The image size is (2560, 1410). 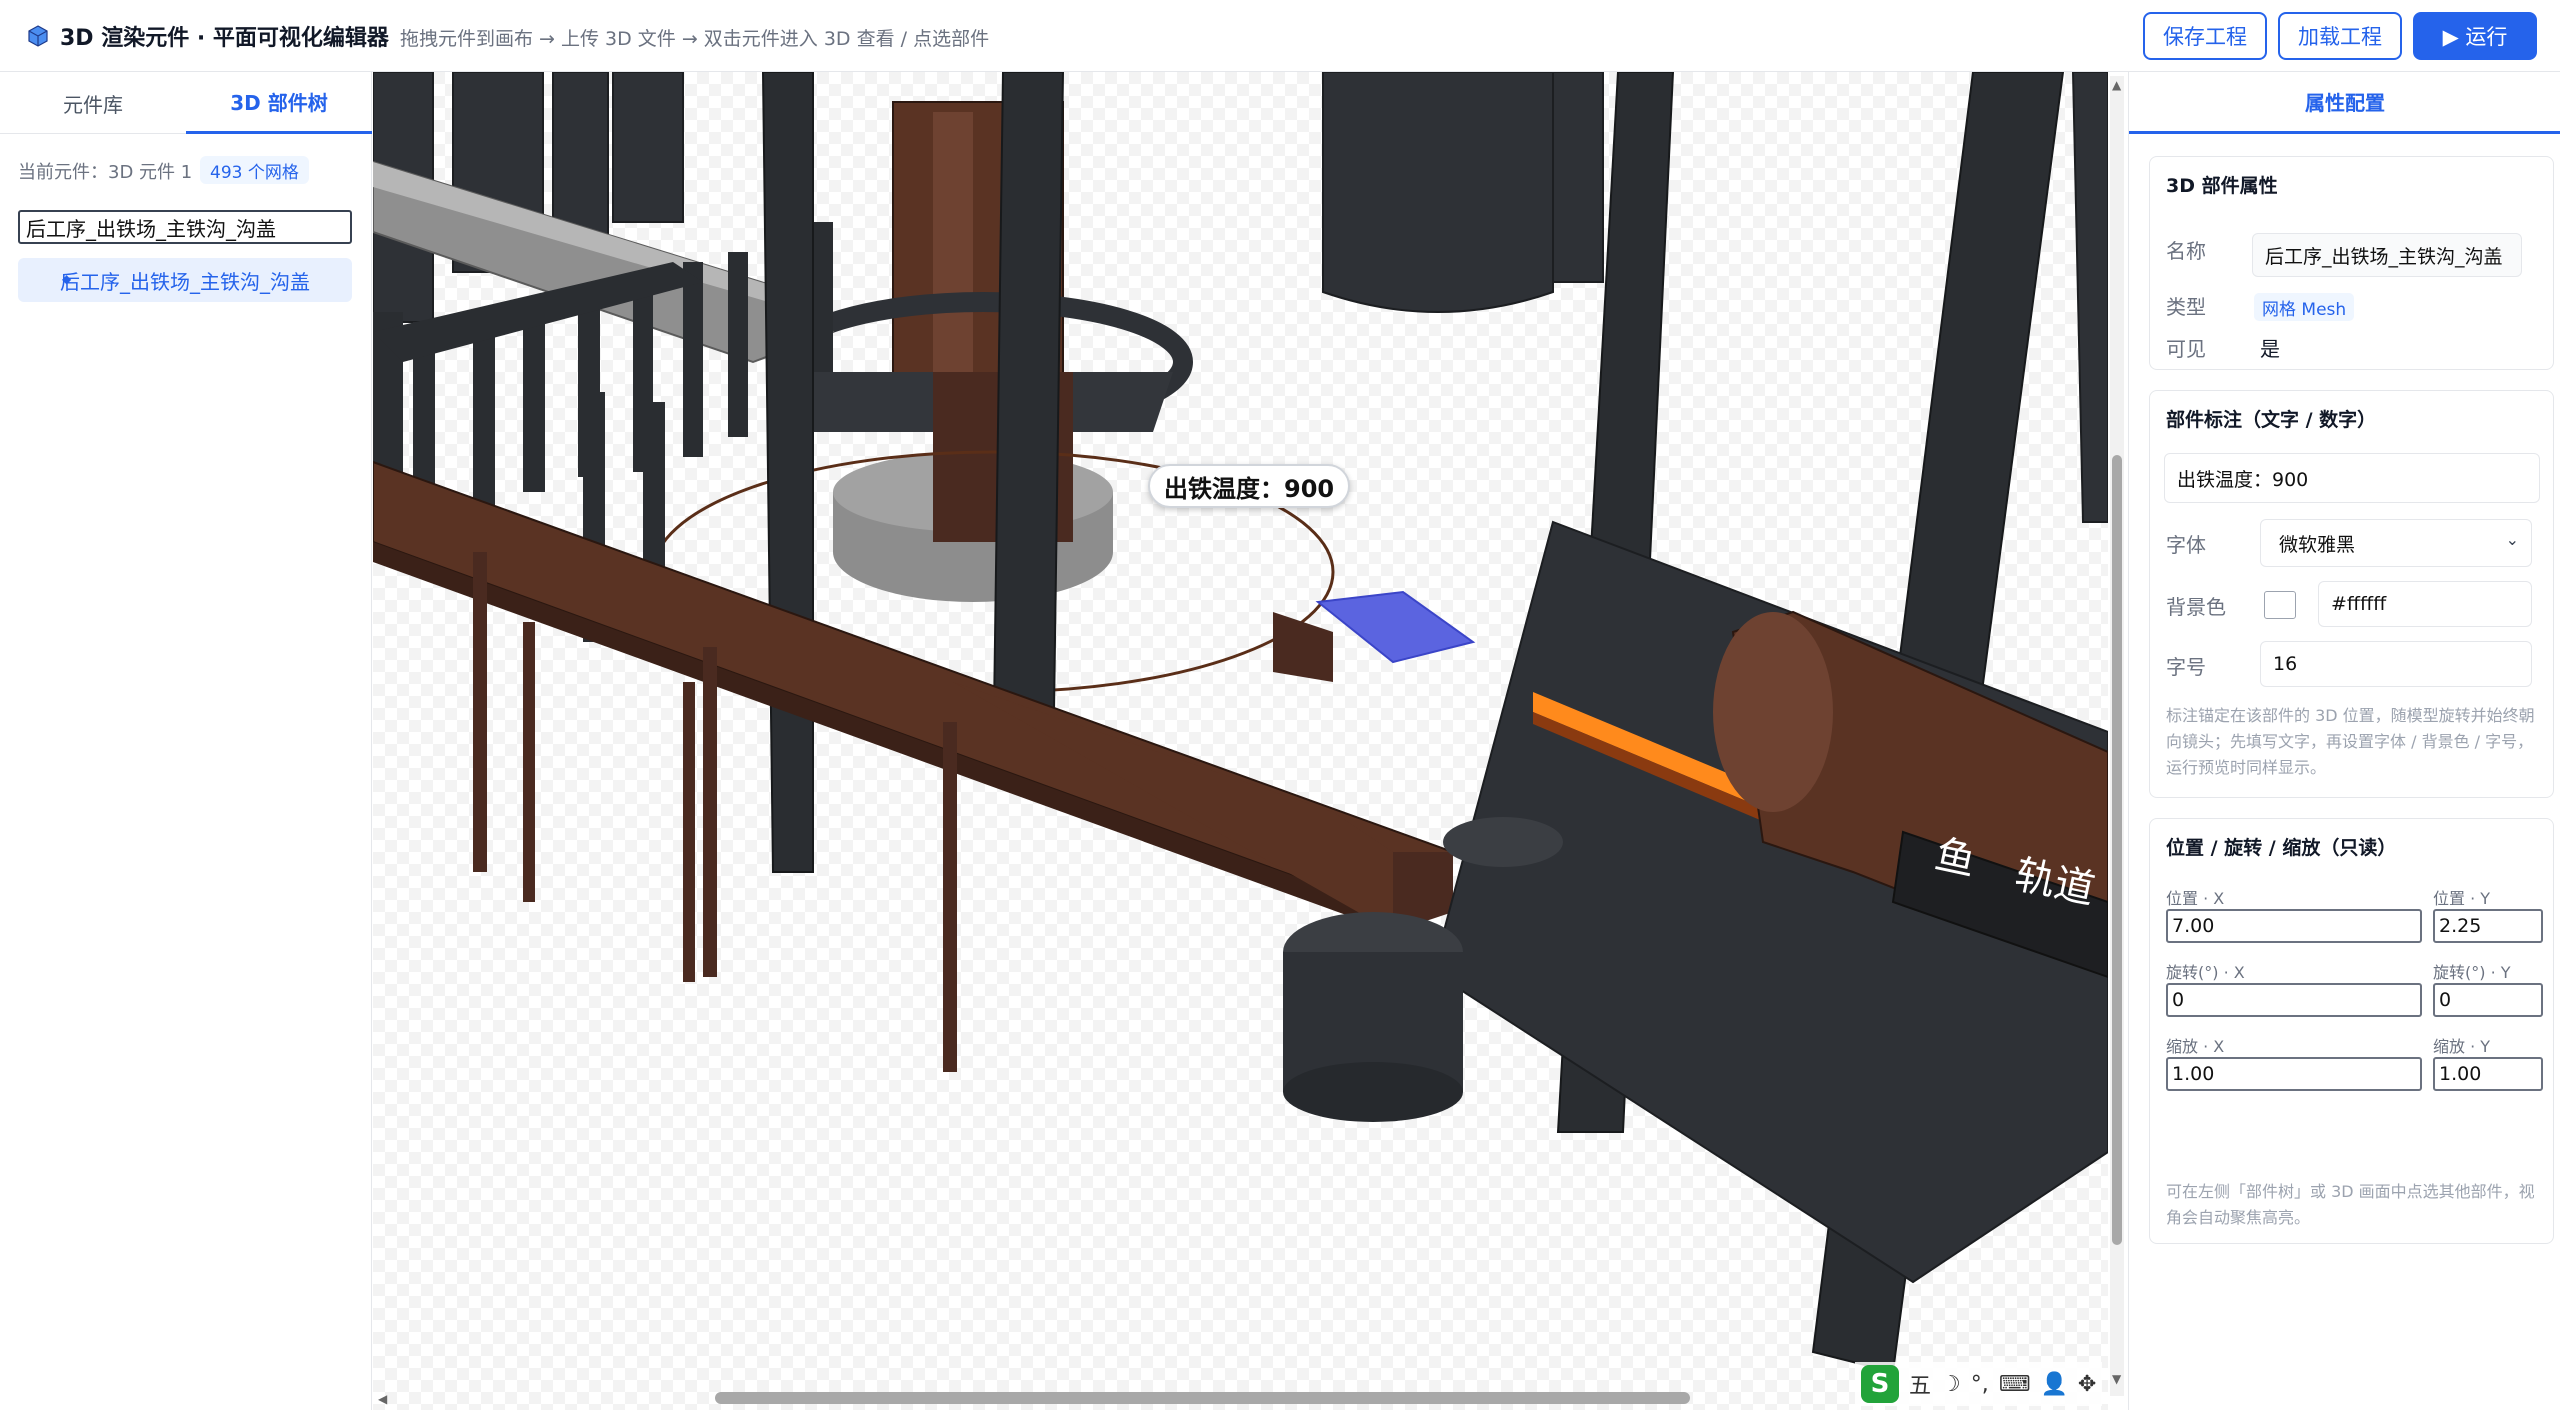 I want to click on moon-icon: ☽, so click(x=1951, y=1384).